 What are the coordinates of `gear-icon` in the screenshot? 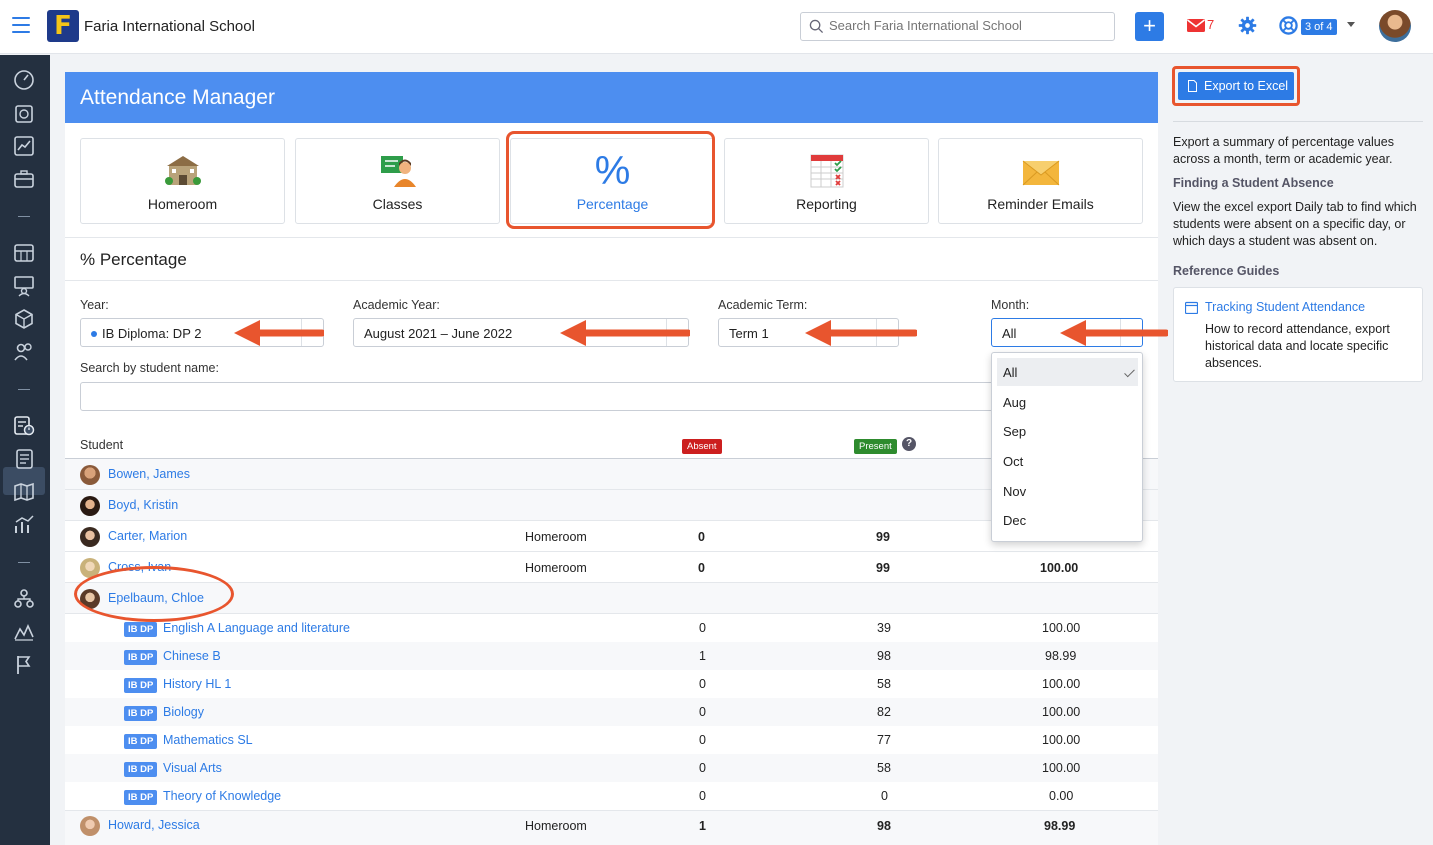 It's located at (1247, 25).